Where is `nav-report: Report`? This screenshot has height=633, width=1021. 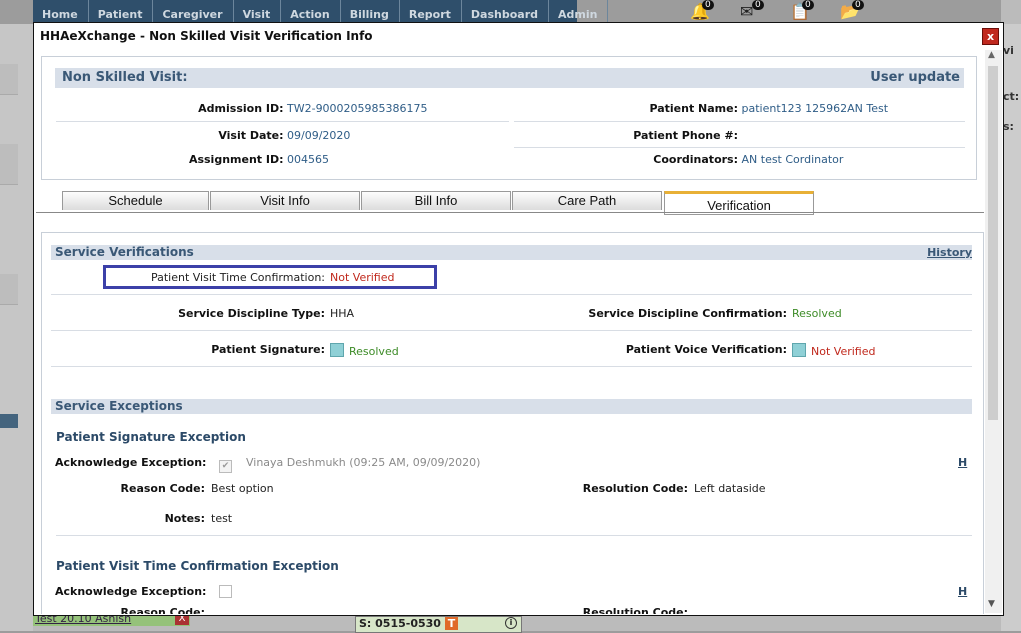
nav-report: Report is located at coordinates (431, 12).